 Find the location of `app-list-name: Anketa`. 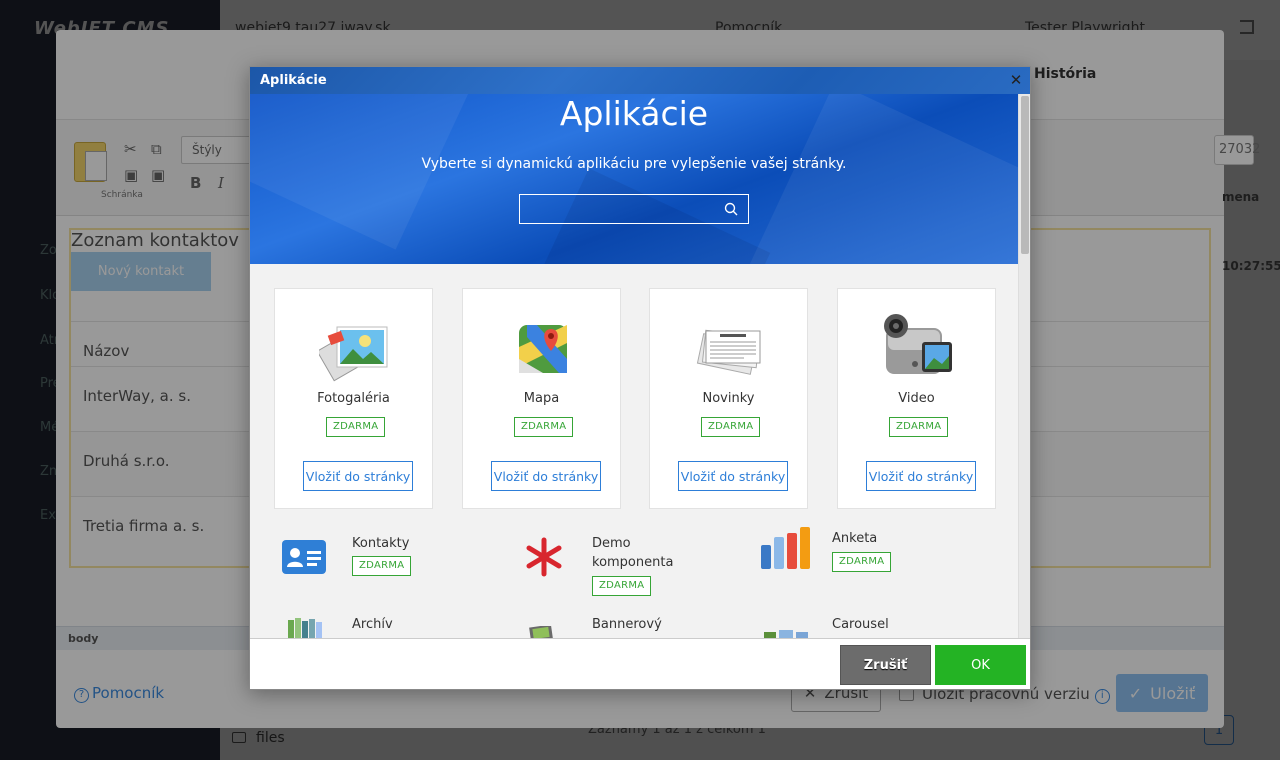

app-list-name: Anketa is located at coordinates (855, 538).